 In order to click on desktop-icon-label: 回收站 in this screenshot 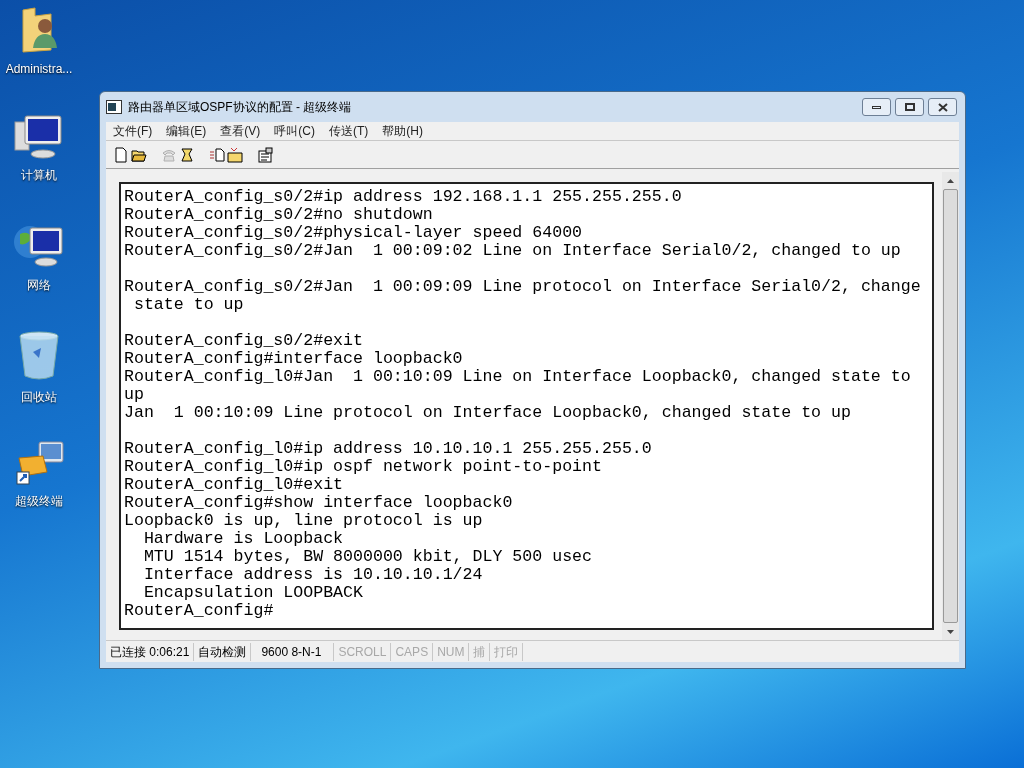, I will do `click(39, 397)`.